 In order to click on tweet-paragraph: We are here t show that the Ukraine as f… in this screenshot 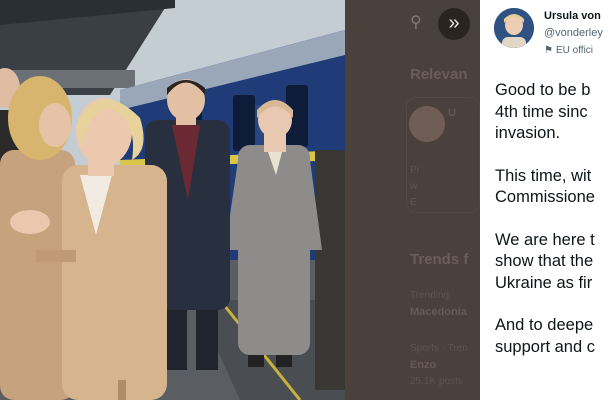, I will do `click(545, 261)`.